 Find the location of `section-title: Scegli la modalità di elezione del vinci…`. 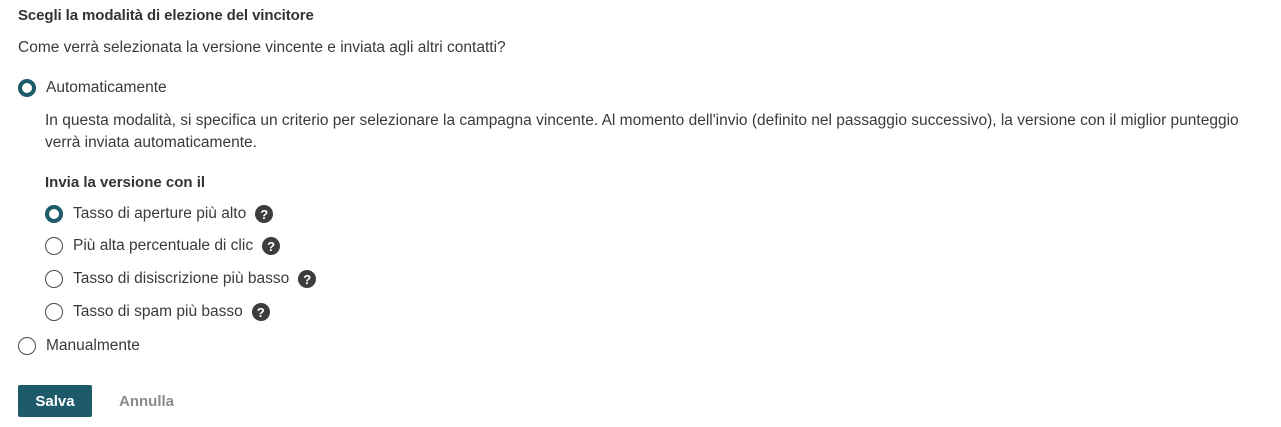

section-title: Scegli la modalità di elezione del vinci… is located at coordinates (166, 15).